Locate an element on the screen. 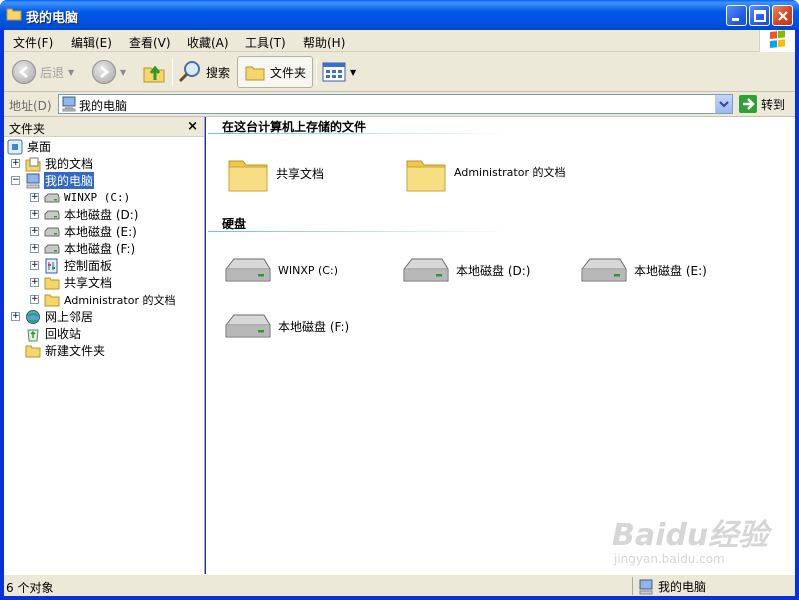 The width and height of the screenshot is (799, 600). close-pane-button: × is located at coordinates (192, 126).